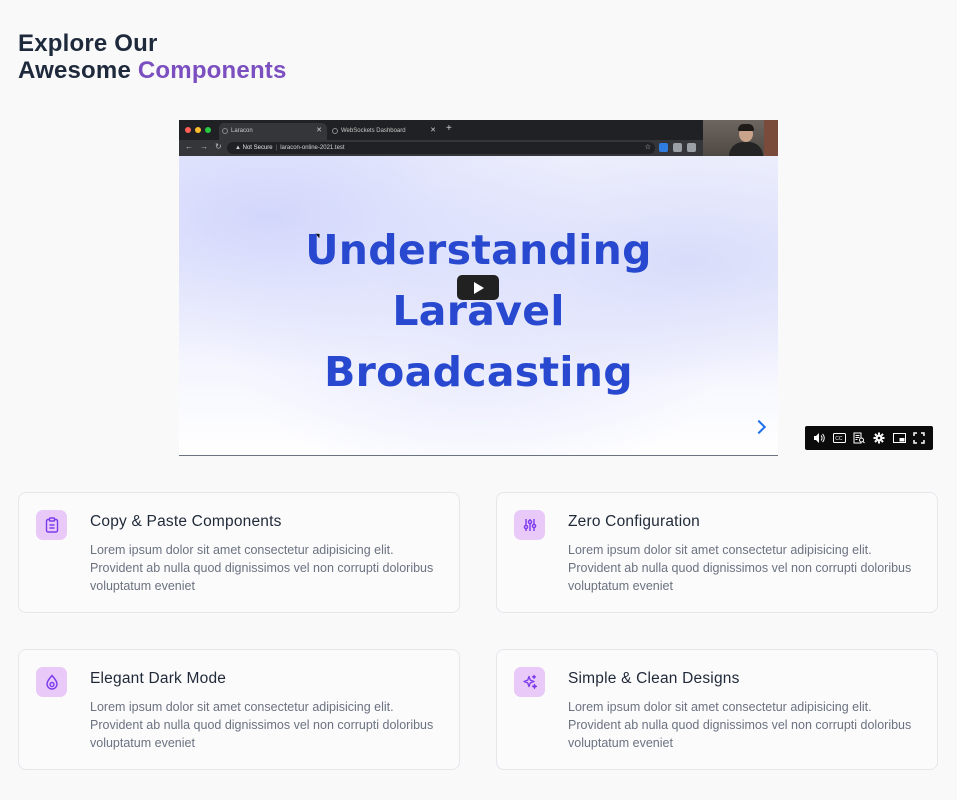 This screenshot has height=800, width=957. What do you see at coordinates (647, 147) in the screenshot?
I see `star-icon: ☆` at bounding box center [647, 147].